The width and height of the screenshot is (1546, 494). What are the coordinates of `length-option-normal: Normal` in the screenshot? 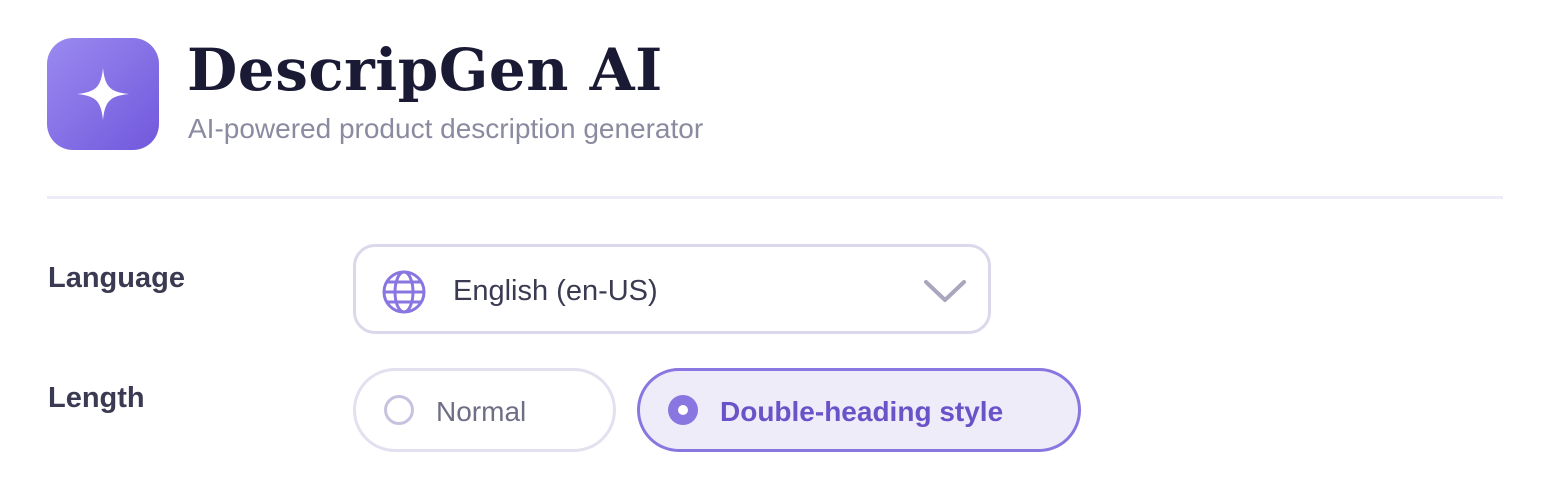 It's located at (484, 410).